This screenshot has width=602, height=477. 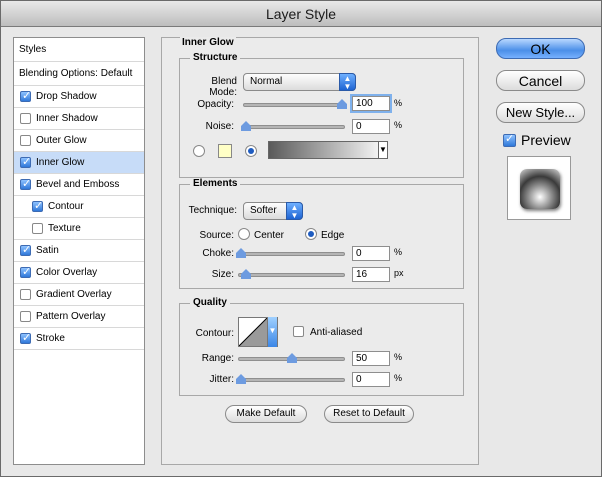 I want to click on cancel-button: Cancel, so click(x=540, y=80).